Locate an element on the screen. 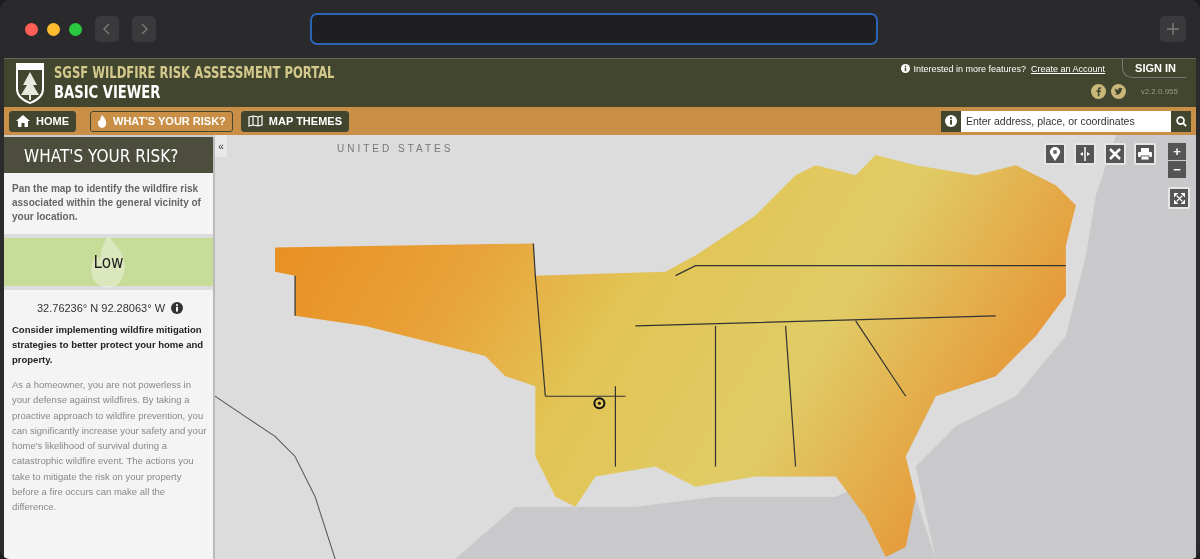 The height and width of the screenshot is (559, 1200). search-field: Enter address, place, or coordinates is located at coordinates (1066, 121).